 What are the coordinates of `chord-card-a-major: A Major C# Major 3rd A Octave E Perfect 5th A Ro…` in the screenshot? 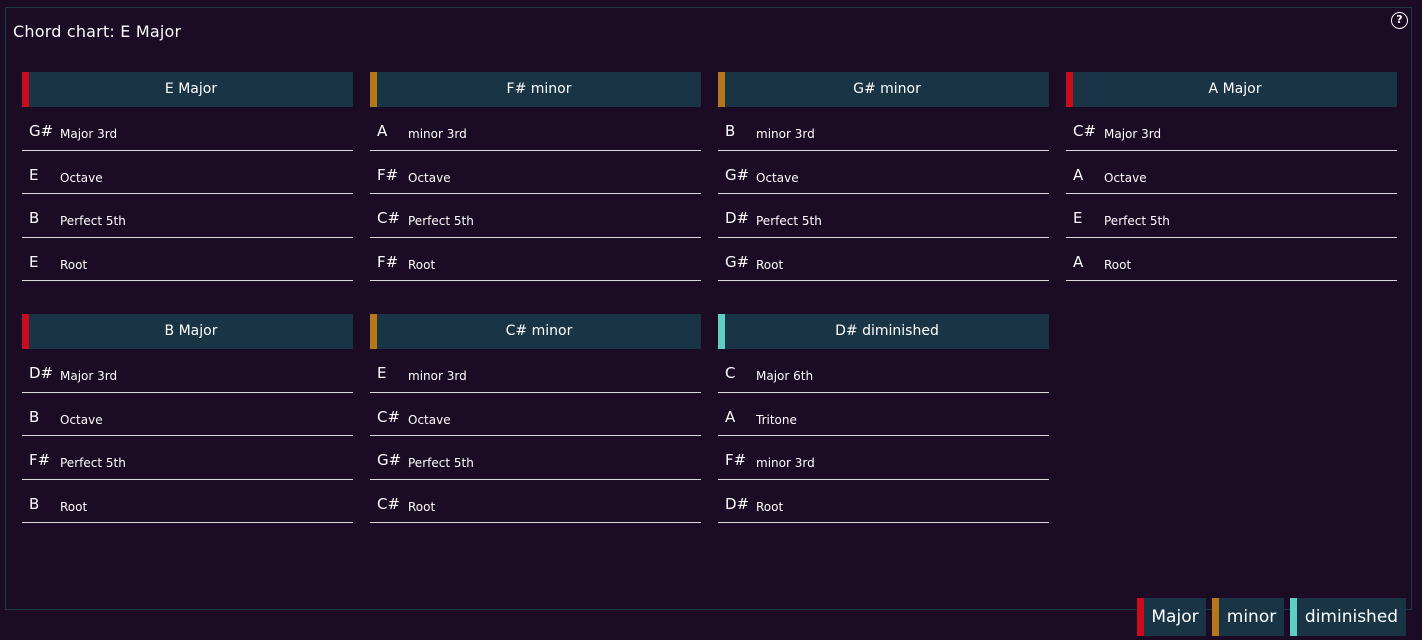 It's located at (1231, 176).